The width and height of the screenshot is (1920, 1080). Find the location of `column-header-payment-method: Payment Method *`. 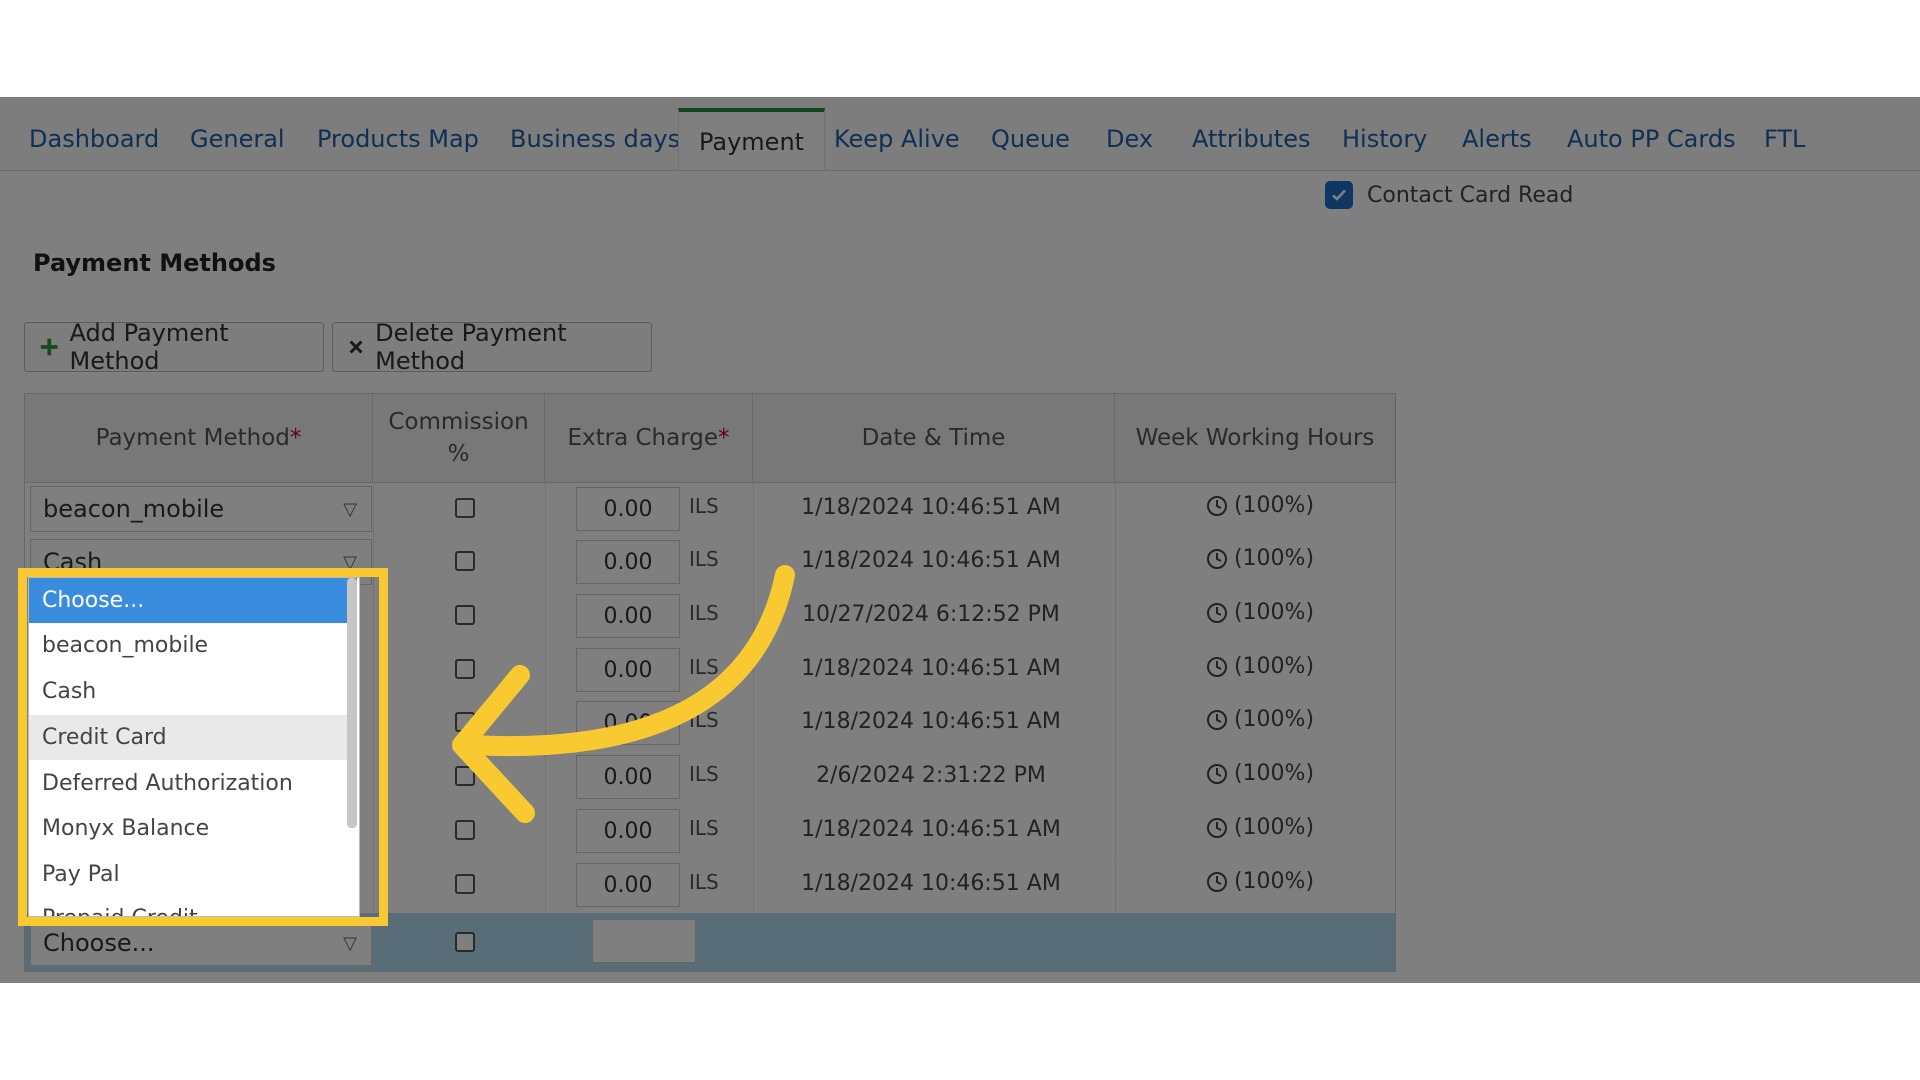

column-header-payment-method: Payment Method * is located at coordinates (199, 438).